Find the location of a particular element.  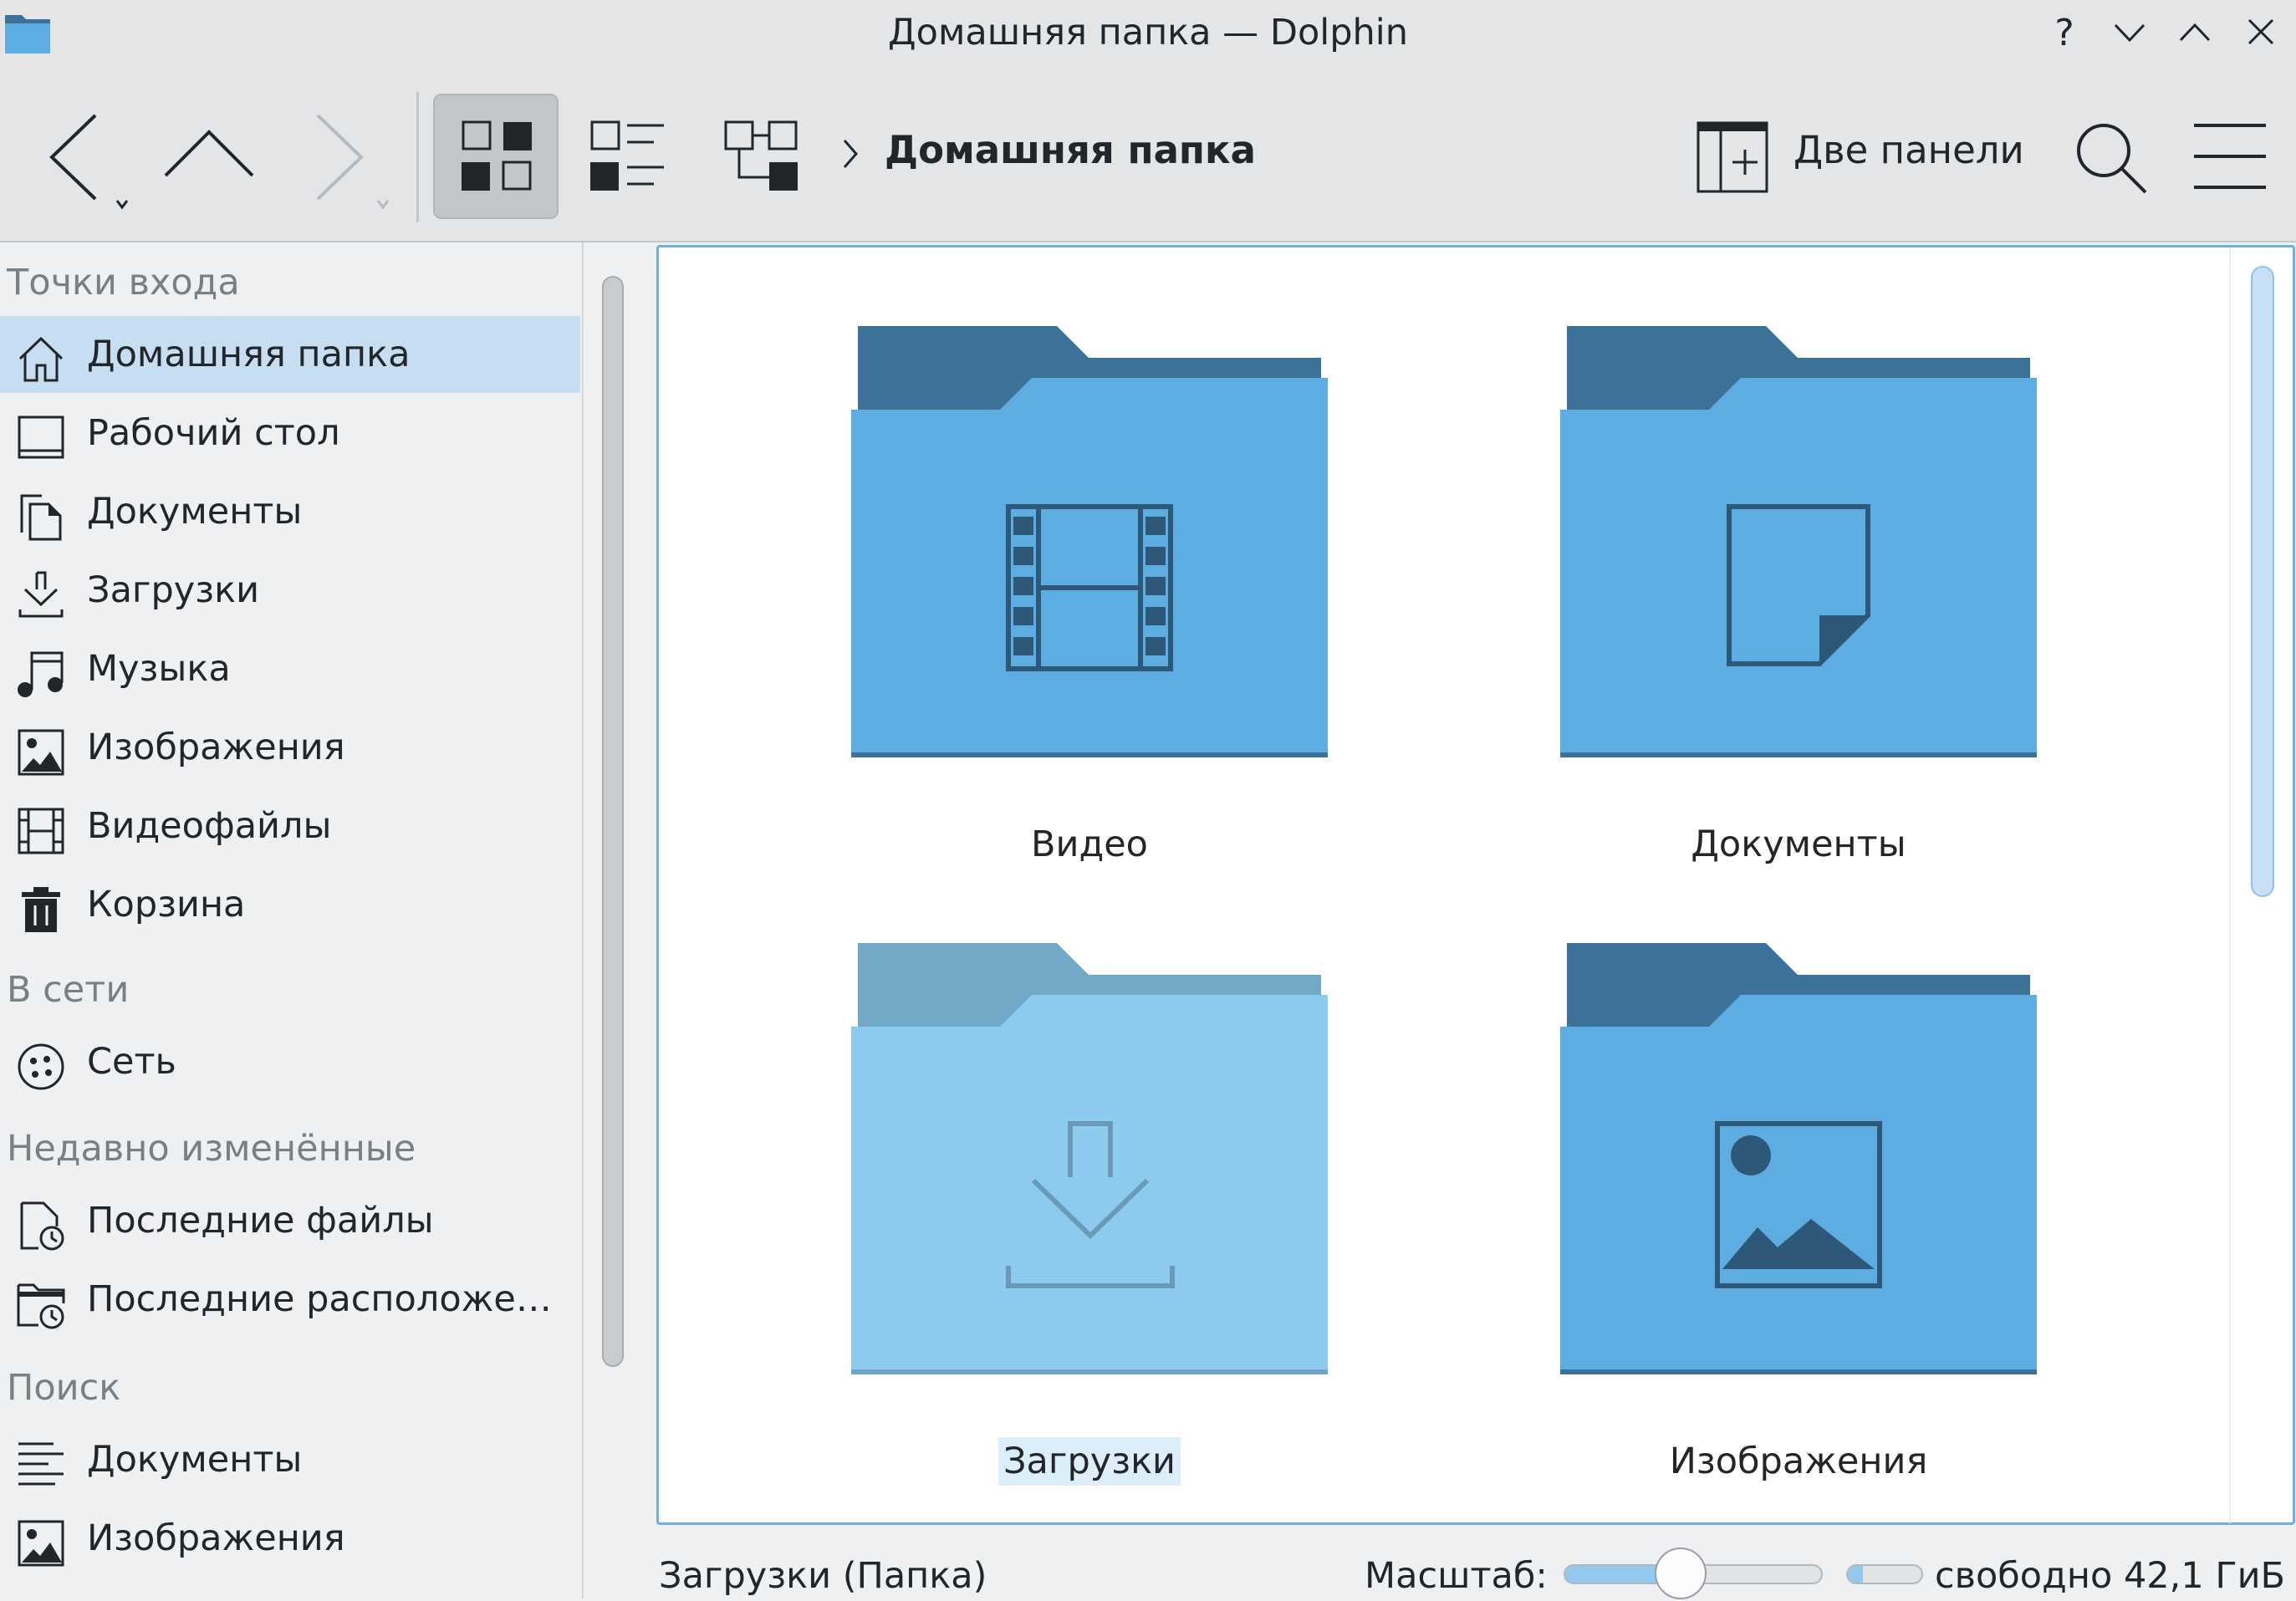

free-space-label: свободно 42,1 ГиБ is located at coordinates (2110, 1576).